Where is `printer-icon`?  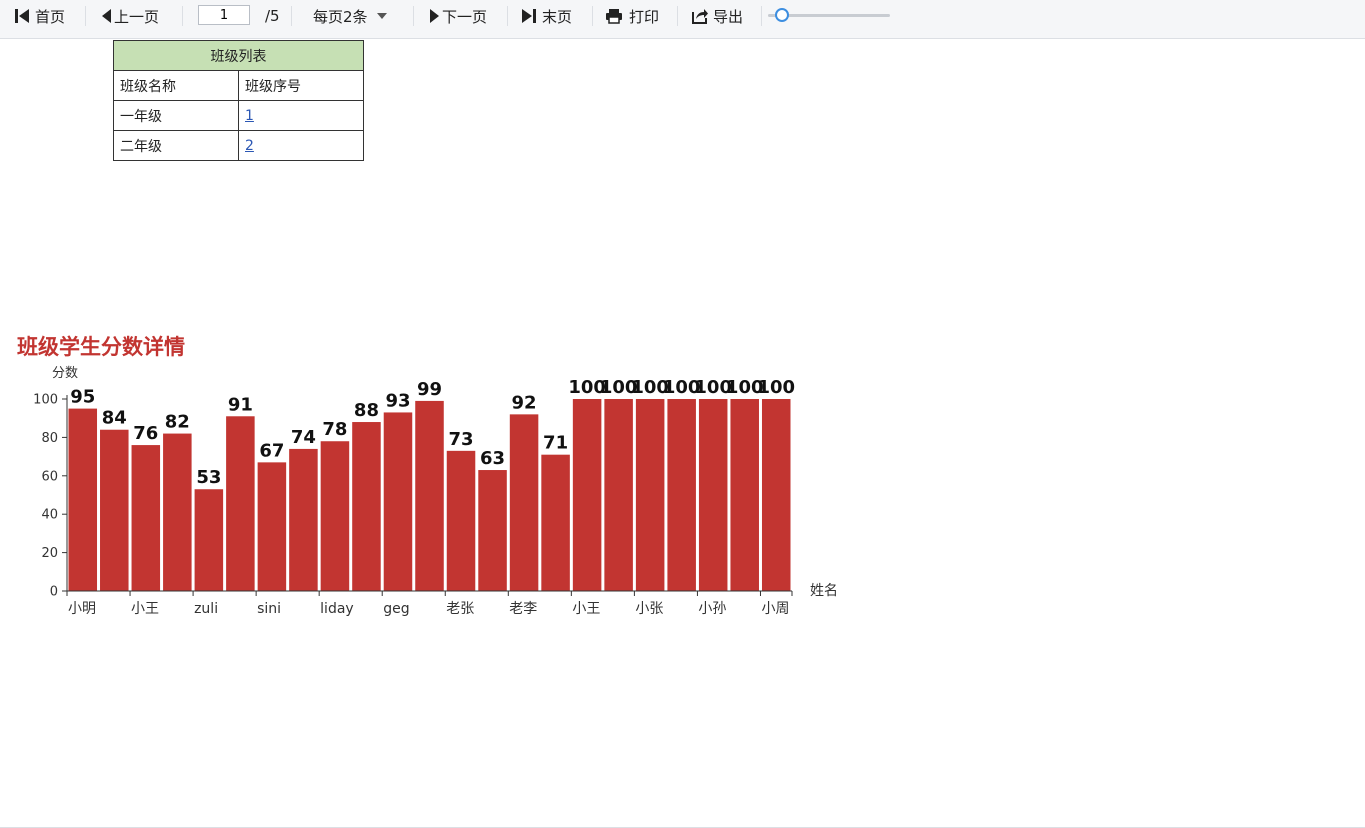 printer-icon is located at coordinates (614, 16).